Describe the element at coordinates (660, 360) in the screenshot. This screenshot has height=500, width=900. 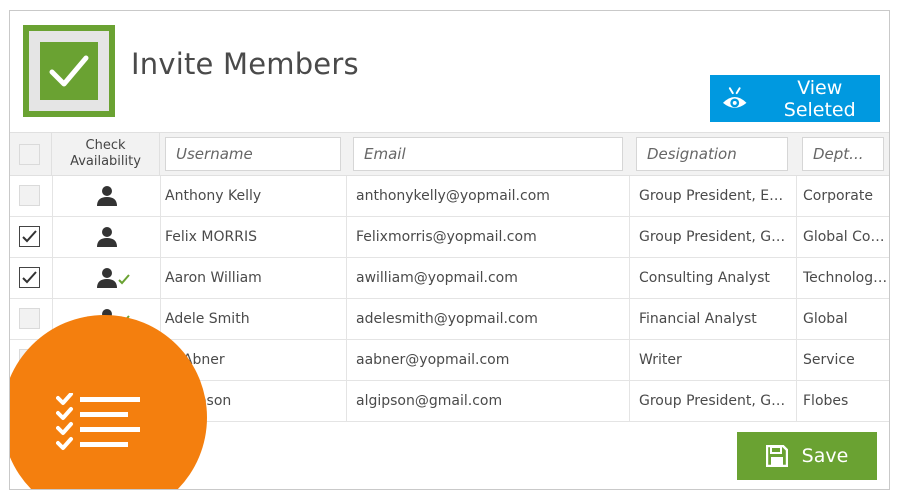
I see `designation-cell: Writer` at that location.